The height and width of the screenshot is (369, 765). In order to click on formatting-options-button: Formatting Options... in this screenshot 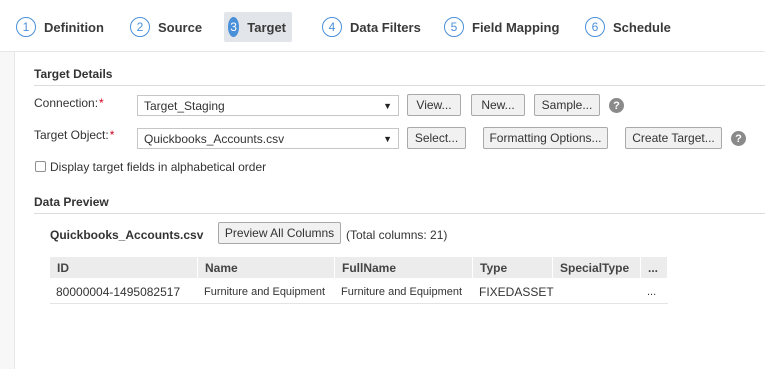, I will do `click(545, 138)`.